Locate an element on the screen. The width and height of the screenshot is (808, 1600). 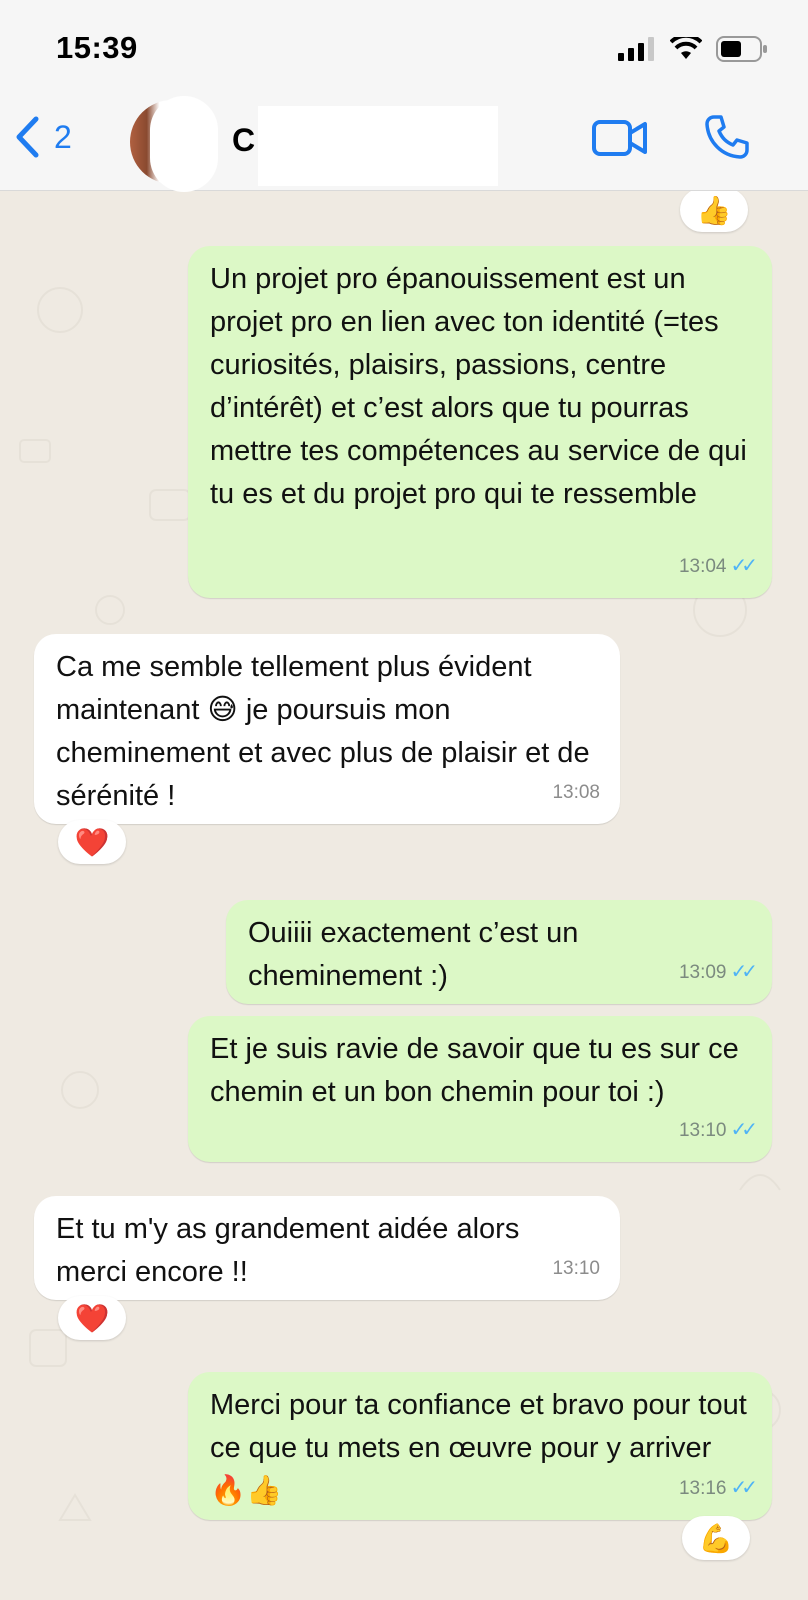
message-meta: 13:10 is located at coordinates (576, 1268).